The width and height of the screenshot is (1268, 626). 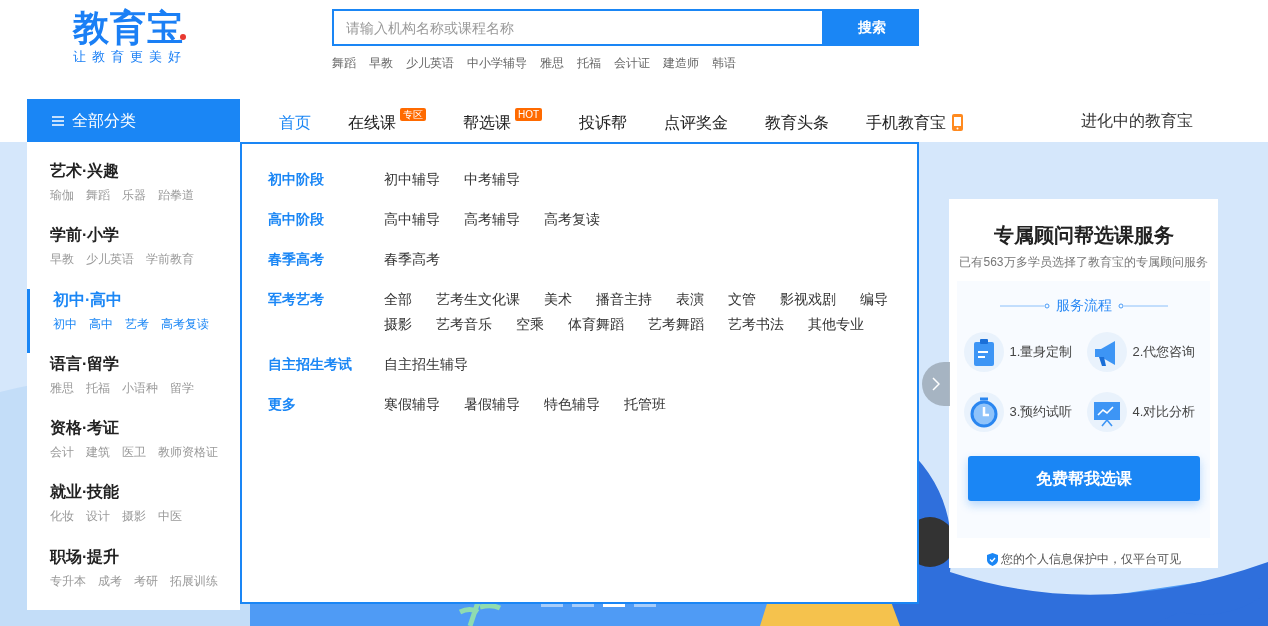 I want to click on subcategory-link: 高考复读, so click(x=185, y=323).